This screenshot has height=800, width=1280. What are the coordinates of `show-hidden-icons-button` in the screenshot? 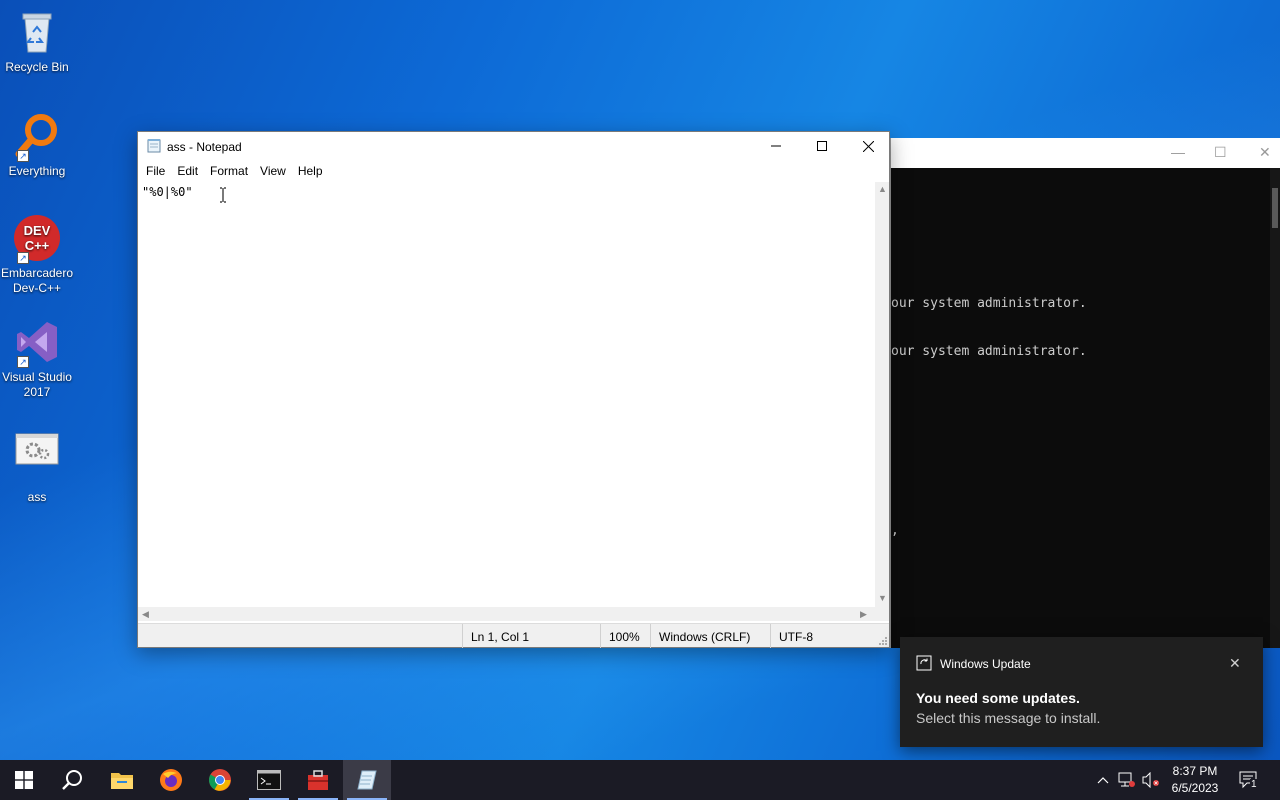 It's located at (1103, 780).